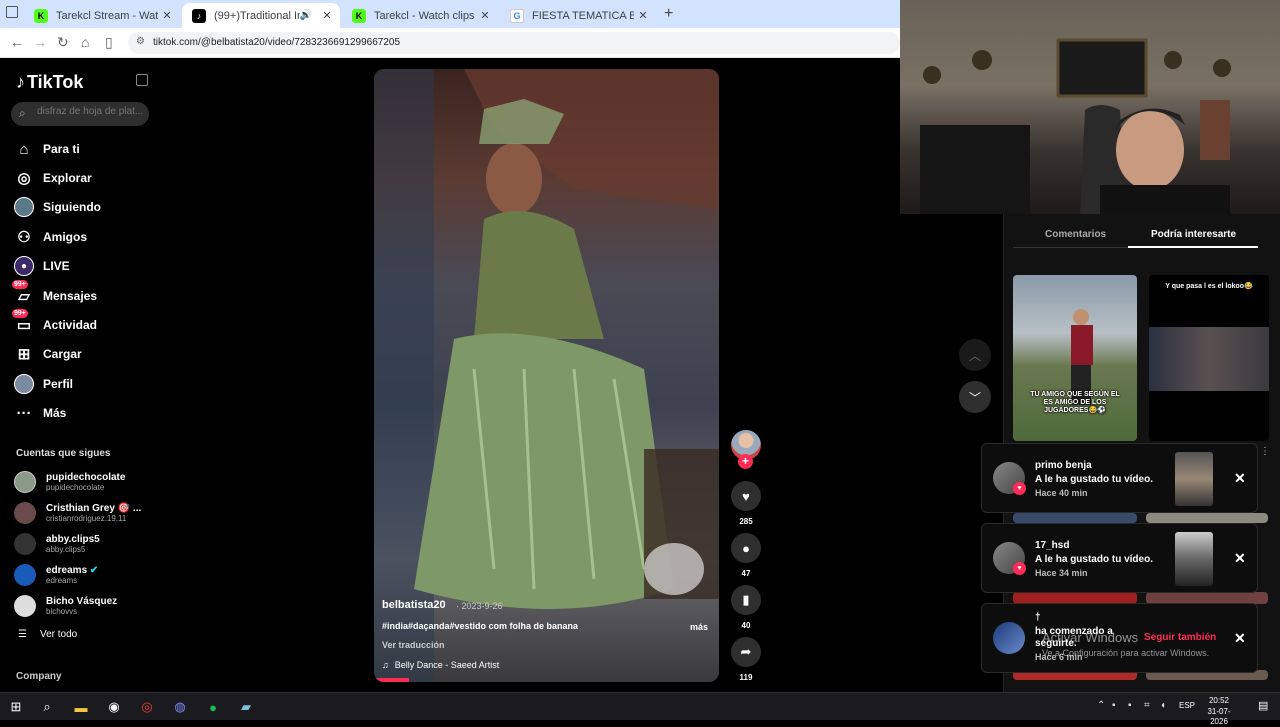 The height and width of the screenshot is (727, 1280). Describe the element at coordinates (102, 15) in the screenshot. I see `browser-tab: K Tarekcl Stream - Watch Live on ✕` at that location.